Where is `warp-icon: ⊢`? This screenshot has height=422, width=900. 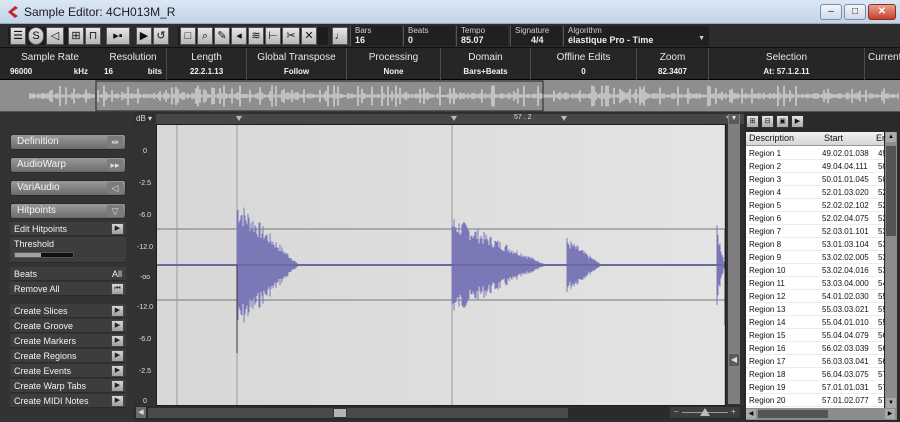
warp-icon: ⊢ is located at coordinates (273, 36).